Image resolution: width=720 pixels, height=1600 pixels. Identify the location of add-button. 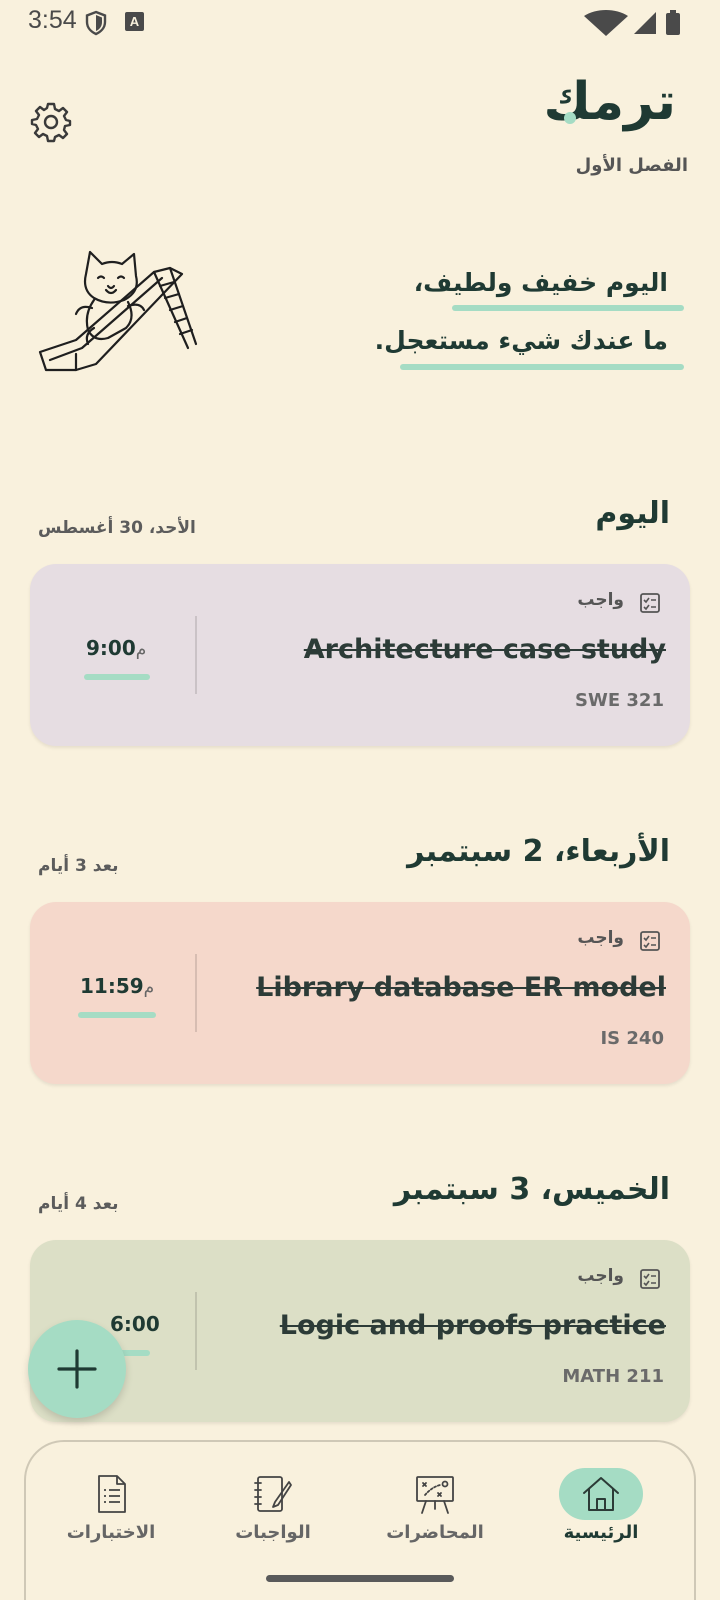
(77, 1369).